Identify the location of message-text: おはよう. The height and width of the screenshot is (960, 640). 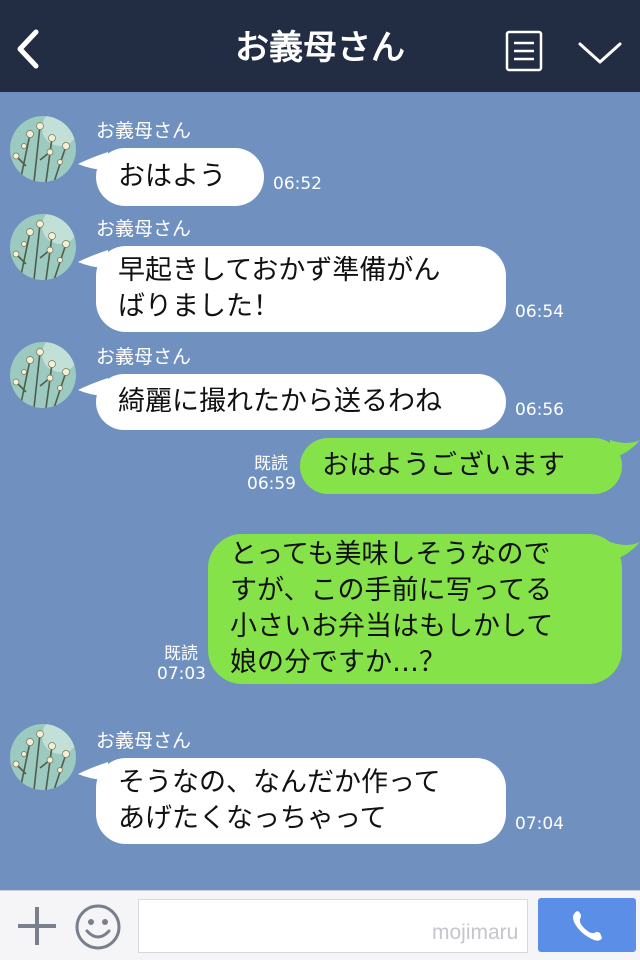
(172, 176).